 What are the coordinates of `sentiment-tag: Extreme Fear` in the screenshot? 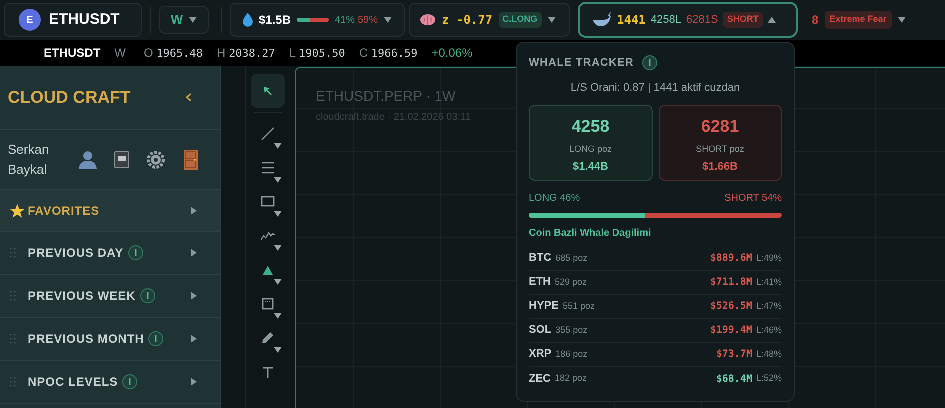 It's located at (858, 20).